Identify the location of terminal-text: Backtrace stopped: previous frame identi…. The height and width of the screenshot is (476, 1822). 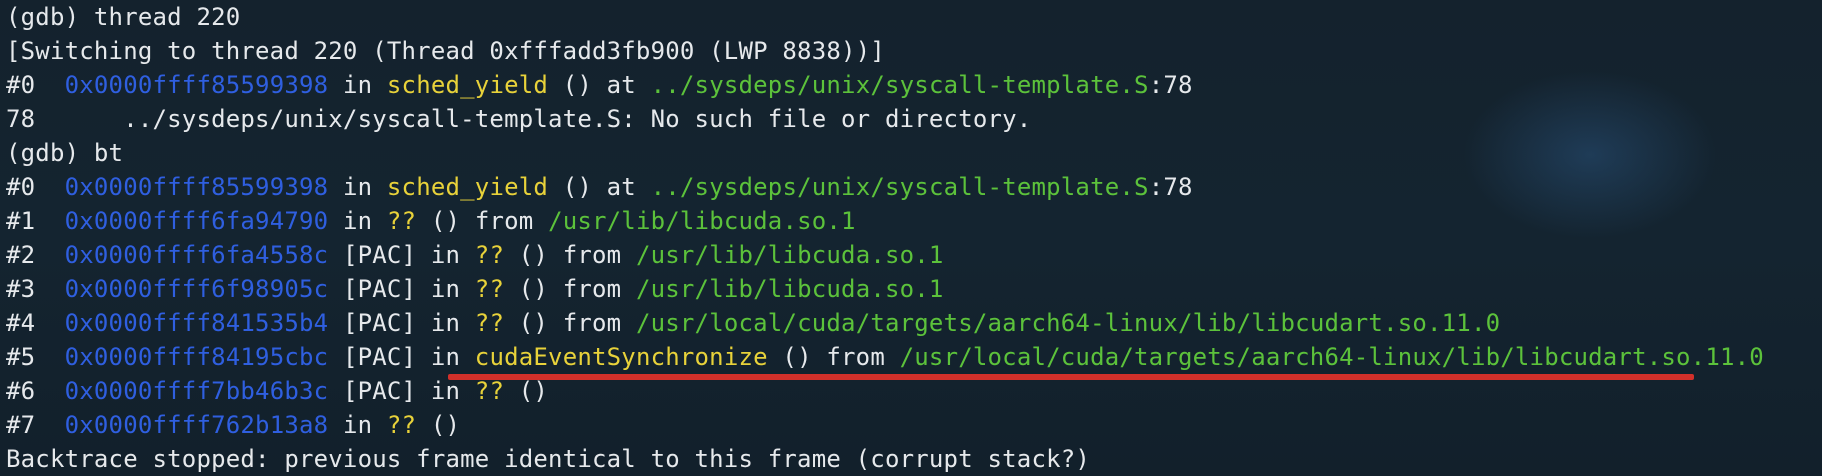
(548, 459).